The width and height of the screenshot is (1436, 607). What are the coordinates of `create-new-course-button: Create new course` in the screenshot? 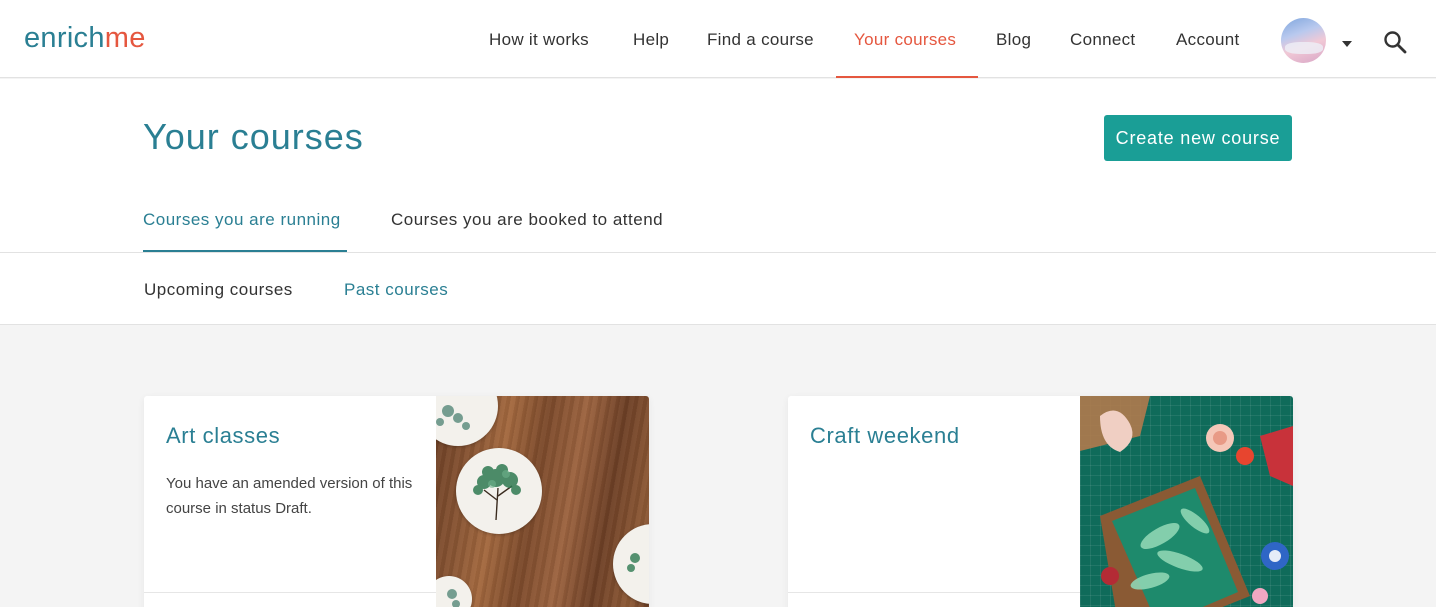 It's located at (1198, 138).